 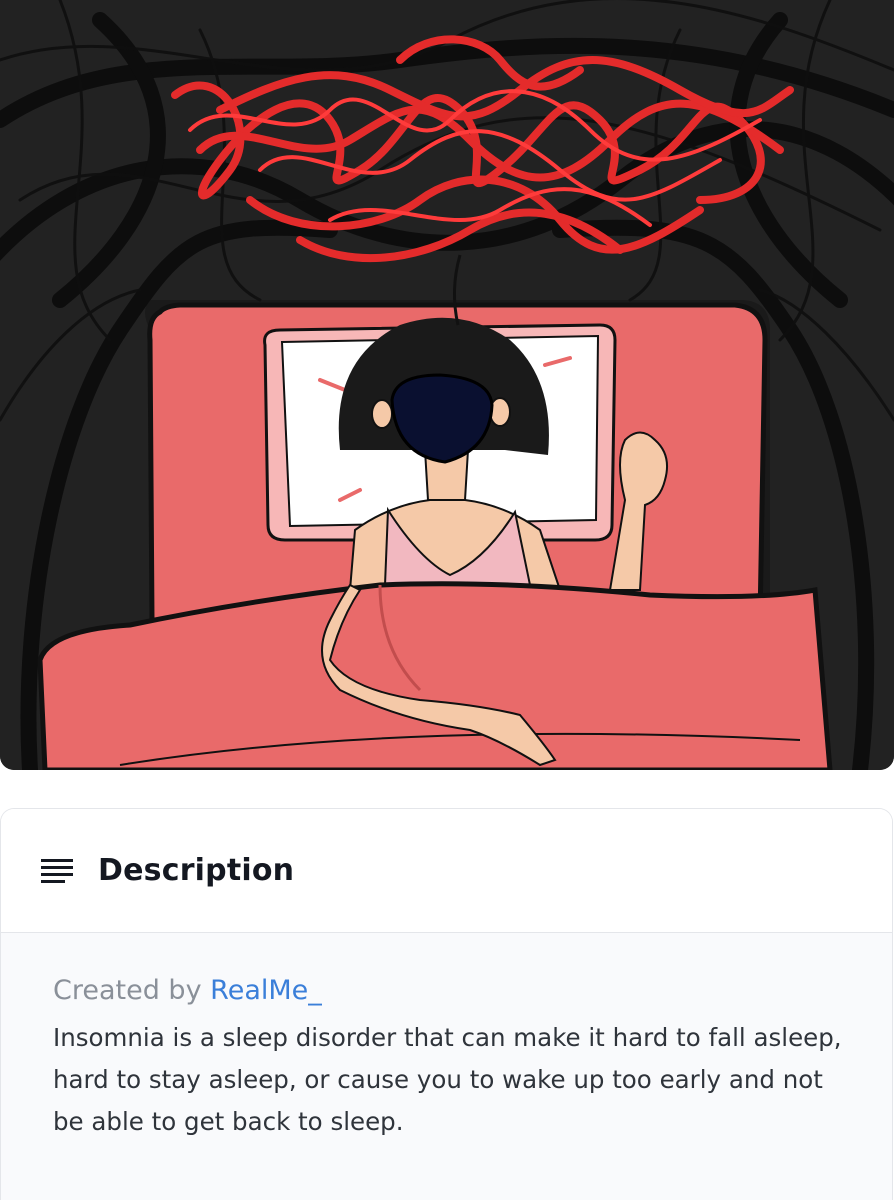 I want to click on created-by-line: Created by RealMe_, so click(x=446, y=991).